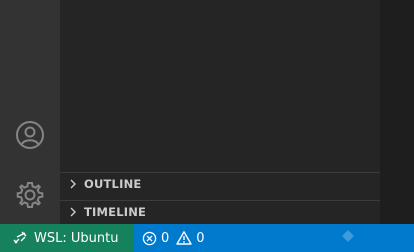 This screenshot has width=414, height=252. I want to click on warnings-count: 0, so click(200, 238).